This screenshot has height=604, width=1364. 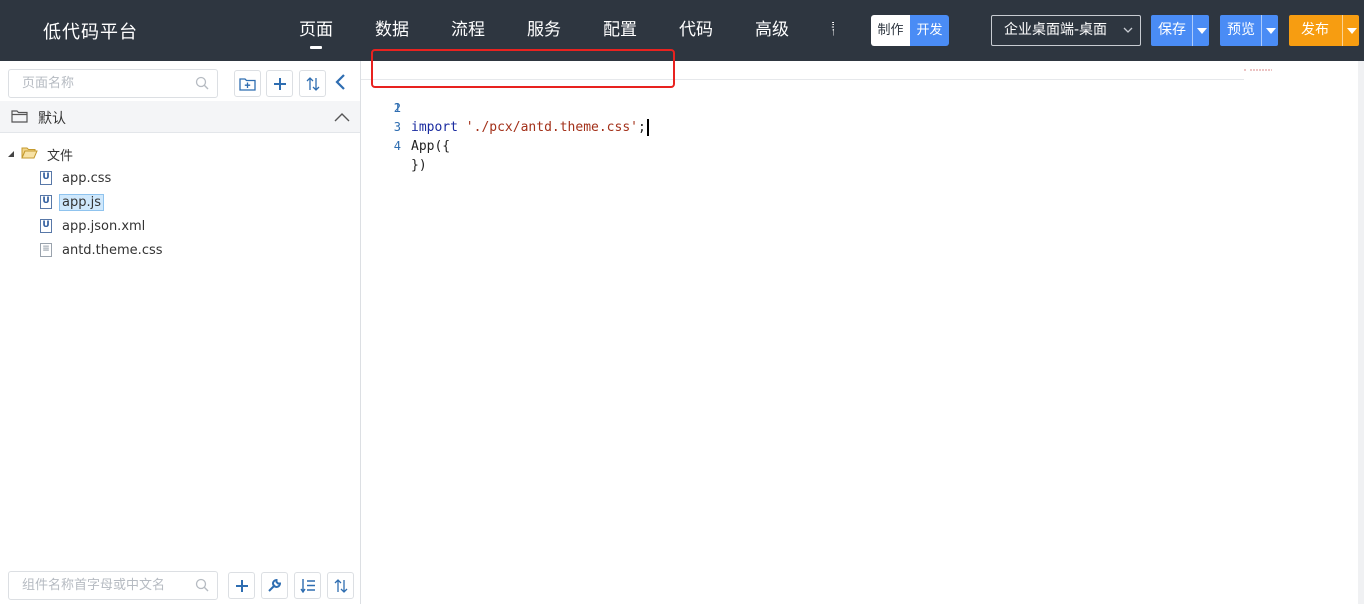 I want to click on component-search-input, so click(x=113, y=585).